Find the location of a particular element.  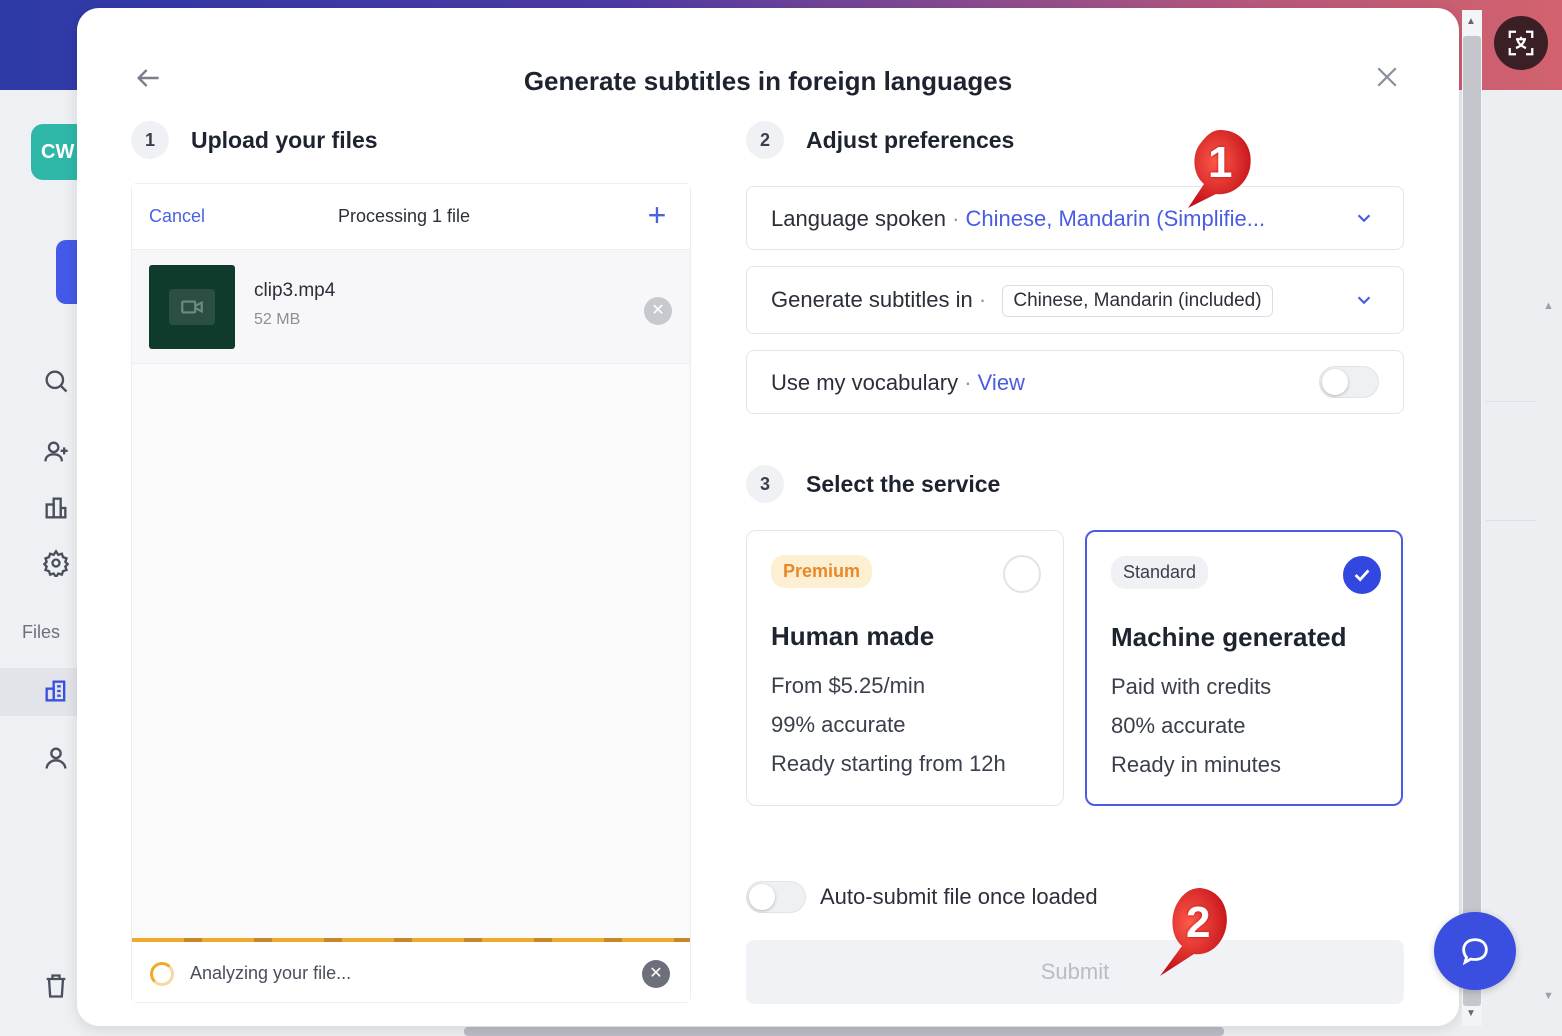

settings-icon is located at coordinates (56, 563).